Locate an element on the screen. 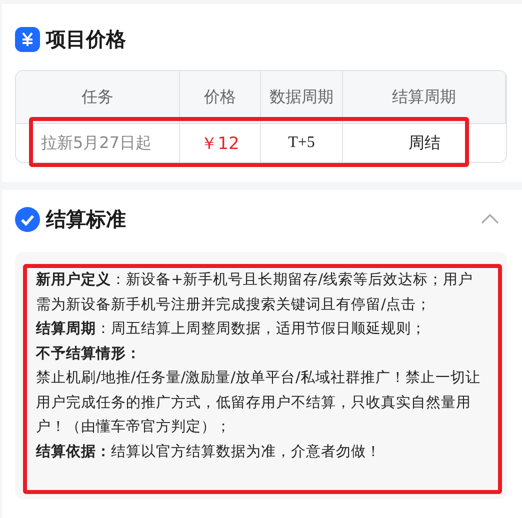  check-icon is located at coordinates (27, 219).